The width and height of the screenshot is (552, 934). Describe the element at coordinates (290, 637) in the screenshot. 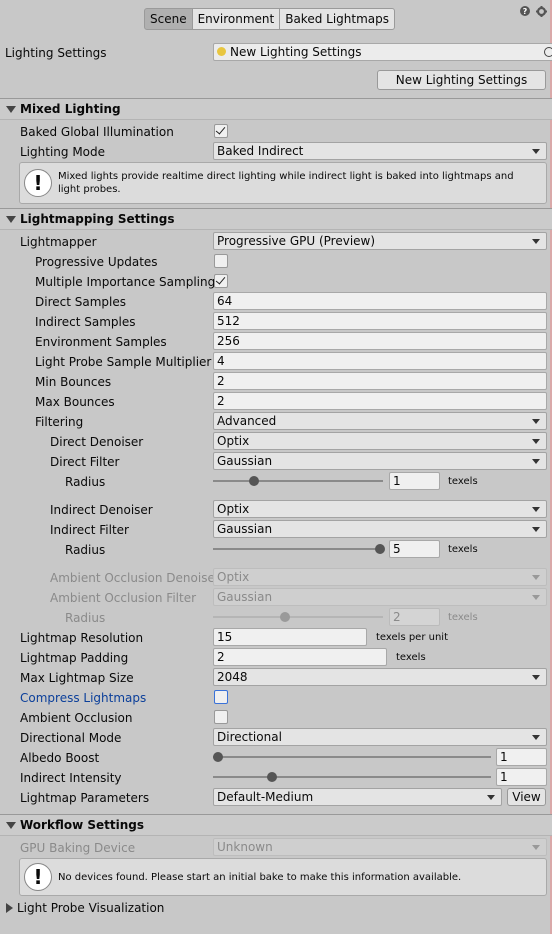

I see `lightmap-resolution-field: 15` at that location.